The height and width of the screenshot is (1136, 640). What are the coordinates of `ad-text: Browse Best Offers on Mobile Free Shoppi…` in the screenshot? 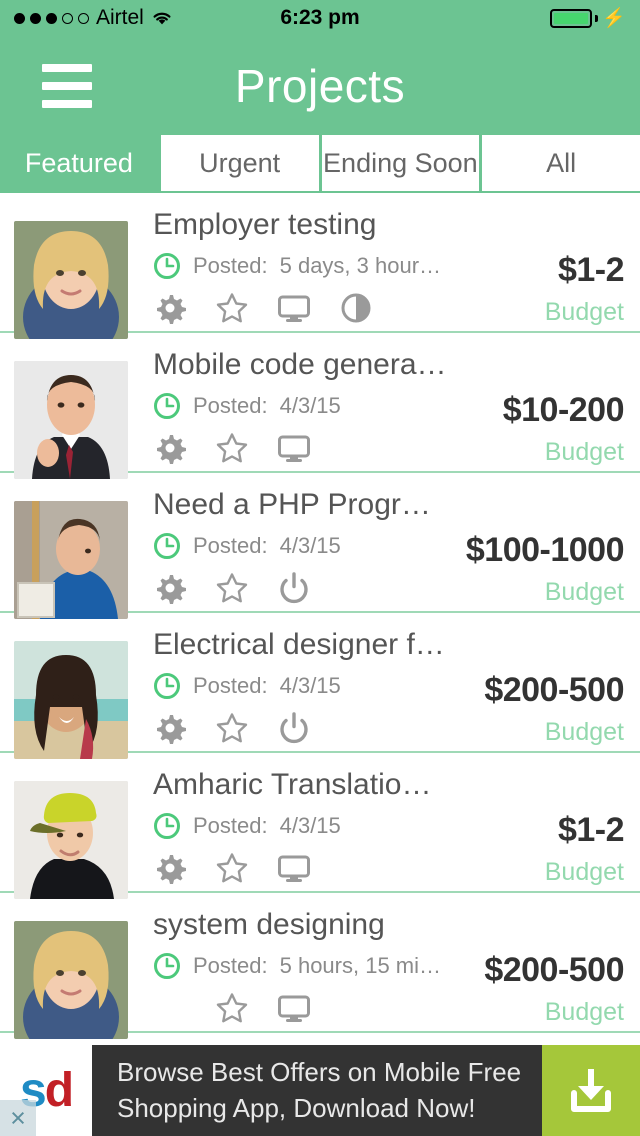 It's located at (317, 1090).